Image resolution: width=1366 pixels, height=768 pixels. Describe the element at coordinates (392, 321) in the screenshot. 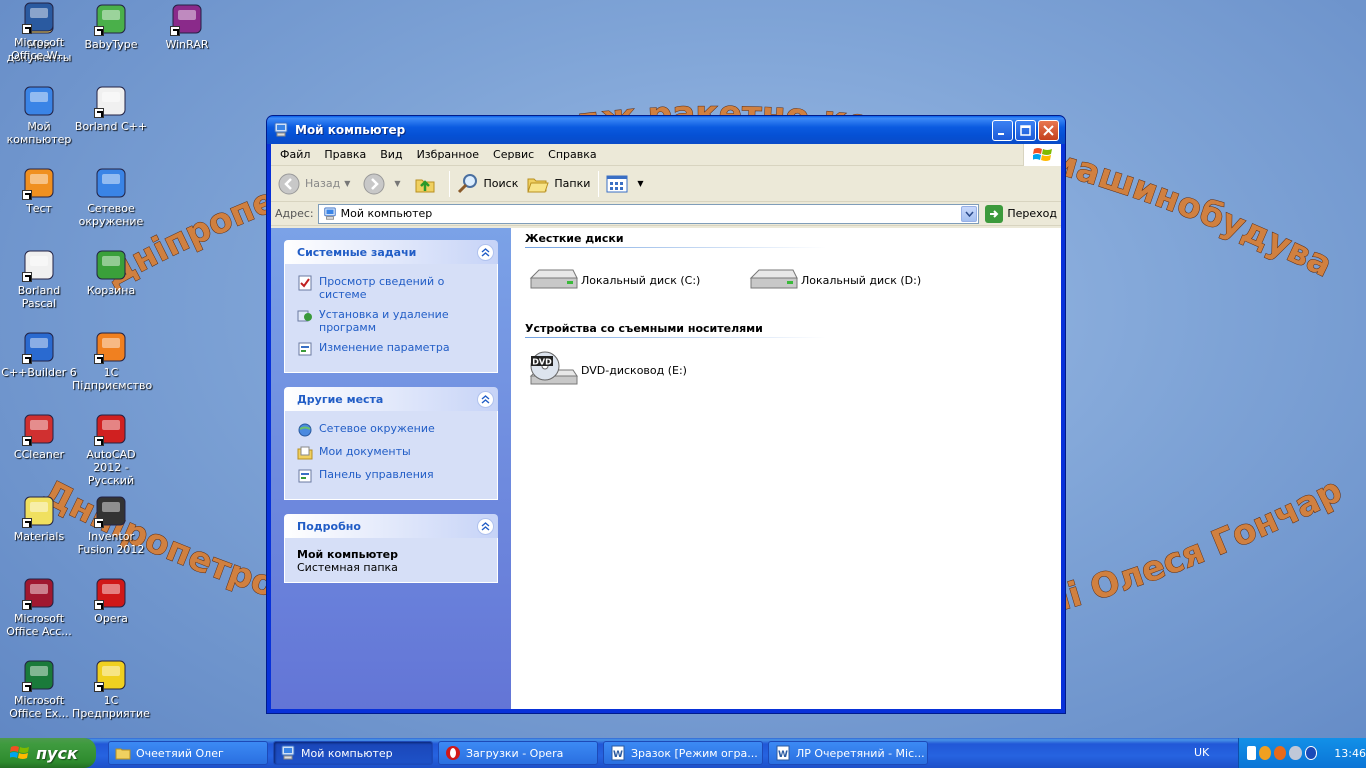

I see `task-add-remove-programs: Установка и удаление программ` at that location.